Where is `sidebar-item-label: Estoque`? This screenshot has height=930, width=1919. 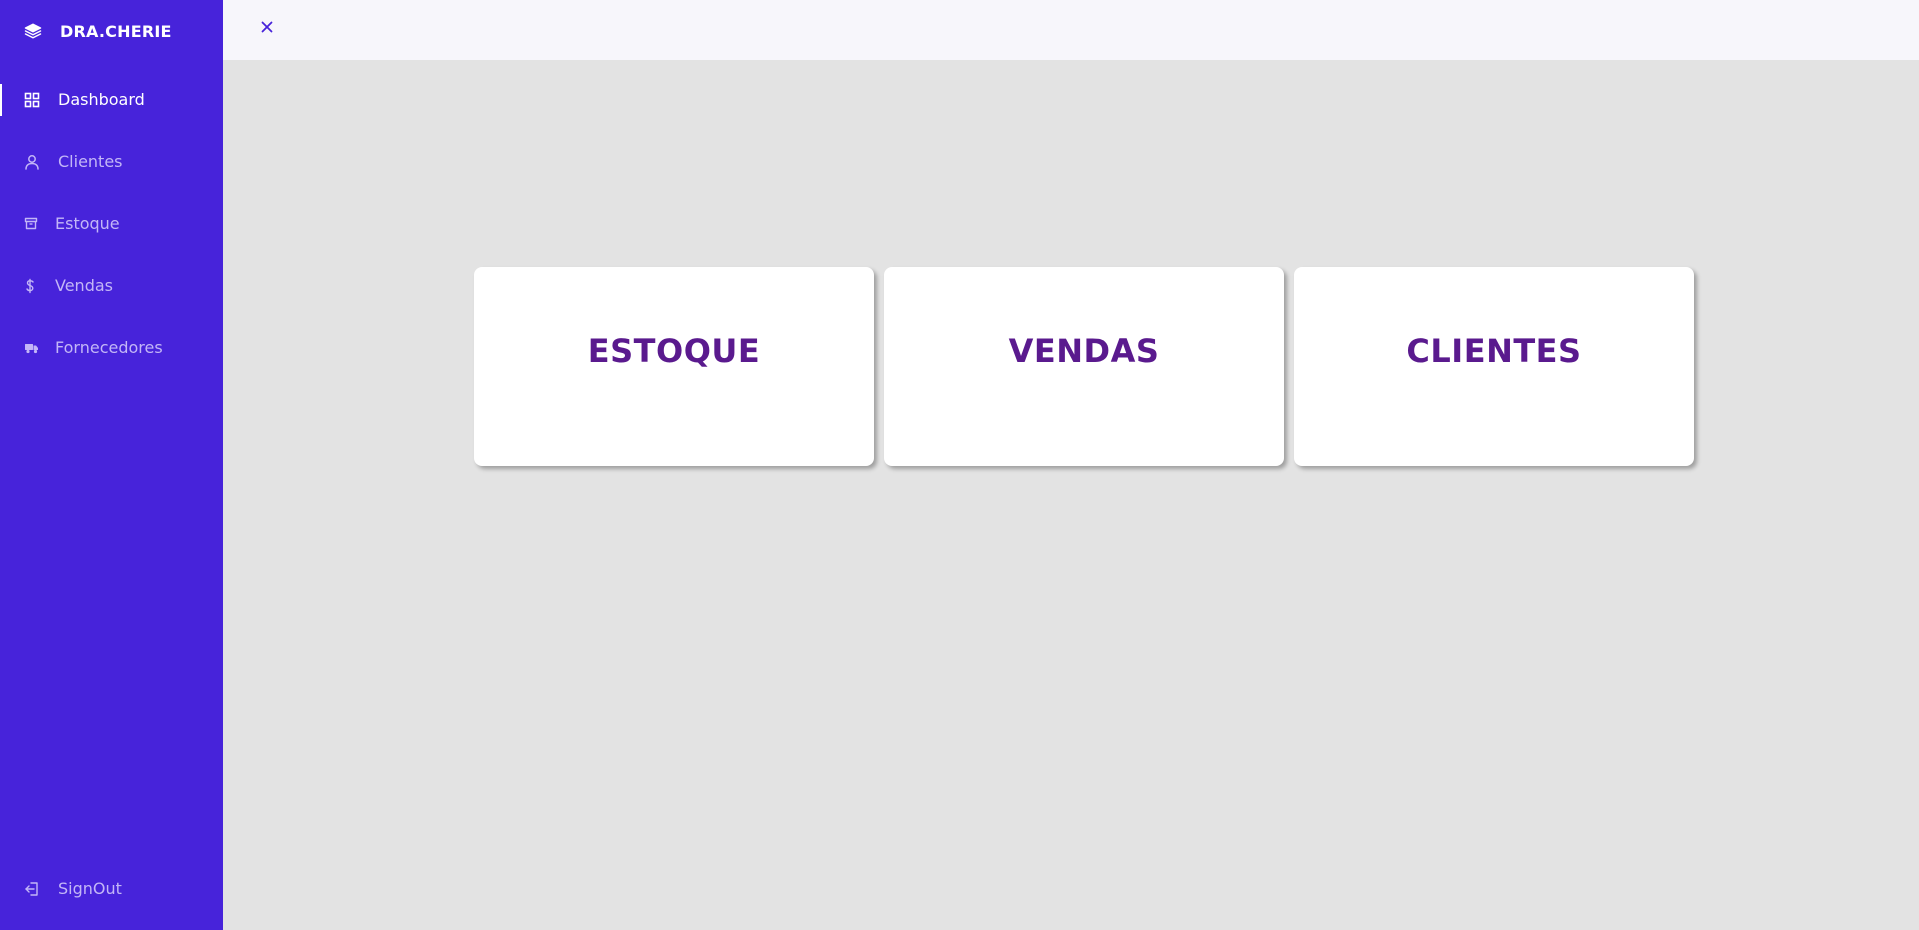 sidebar-item-label: Estoque is located at coordinates (87, 223).